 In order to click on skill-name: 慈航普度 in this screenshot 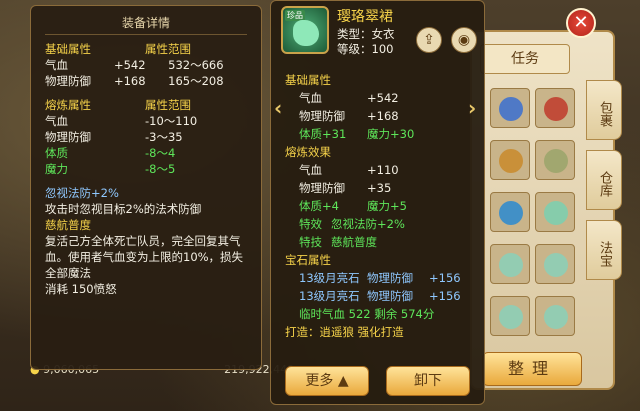, I will do `click(68, 225)`.